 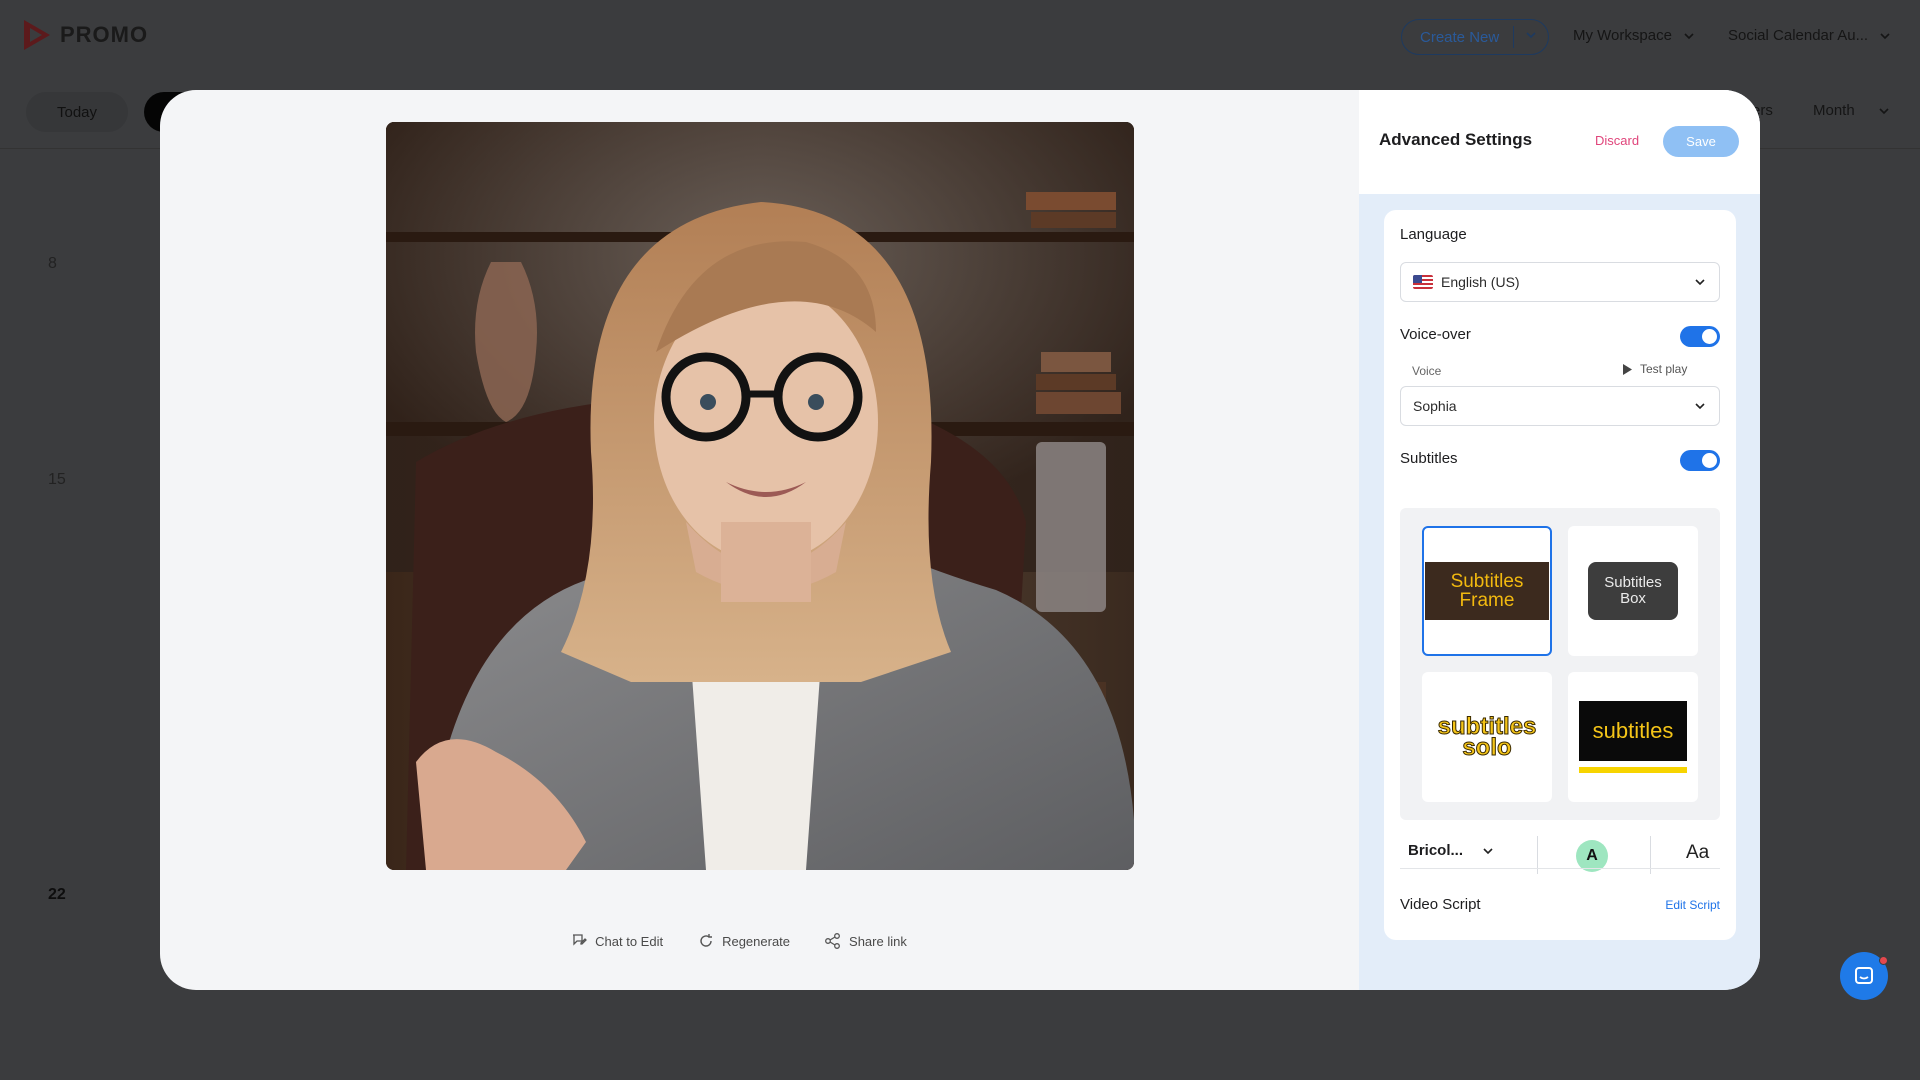 What do you see at coordinates (878, 941) in the screenshot?
I see `share-link-label: Share link` at bounding box center [878, 941].